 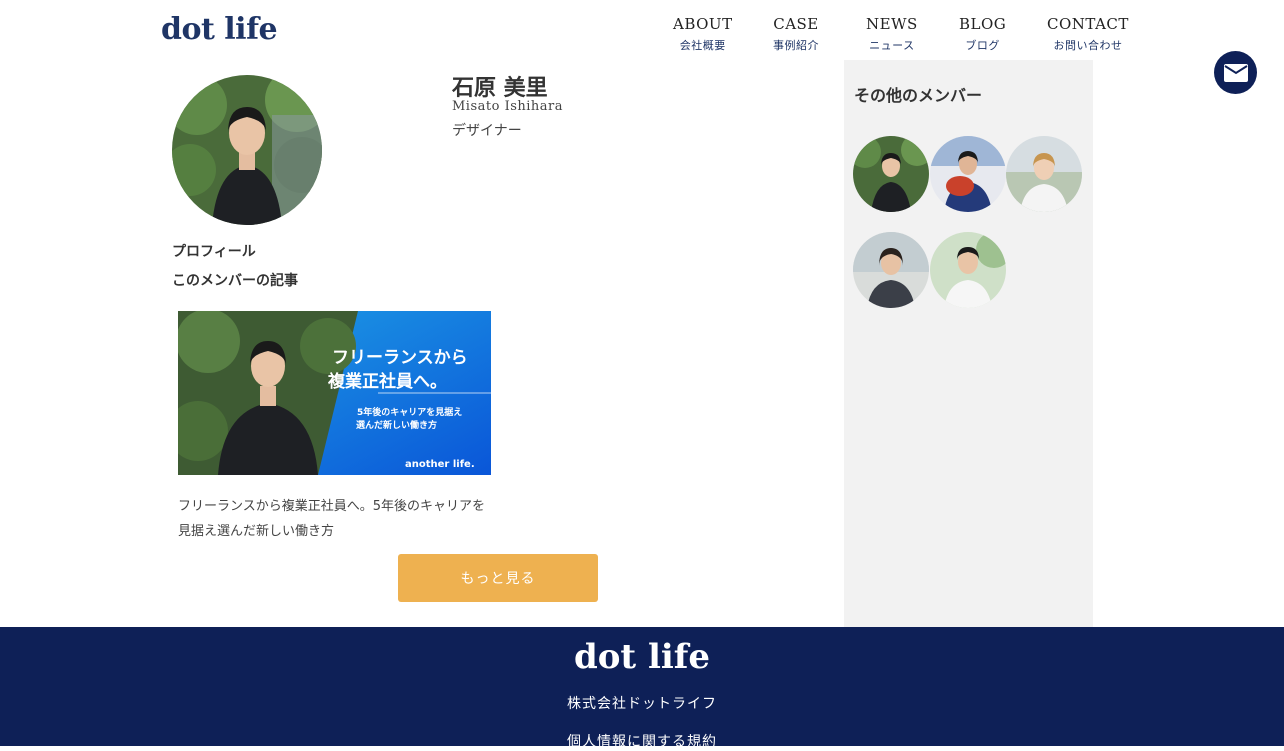 I want to click on nav-case-sublabel: 事例紹介, so click(x=796, y=45).